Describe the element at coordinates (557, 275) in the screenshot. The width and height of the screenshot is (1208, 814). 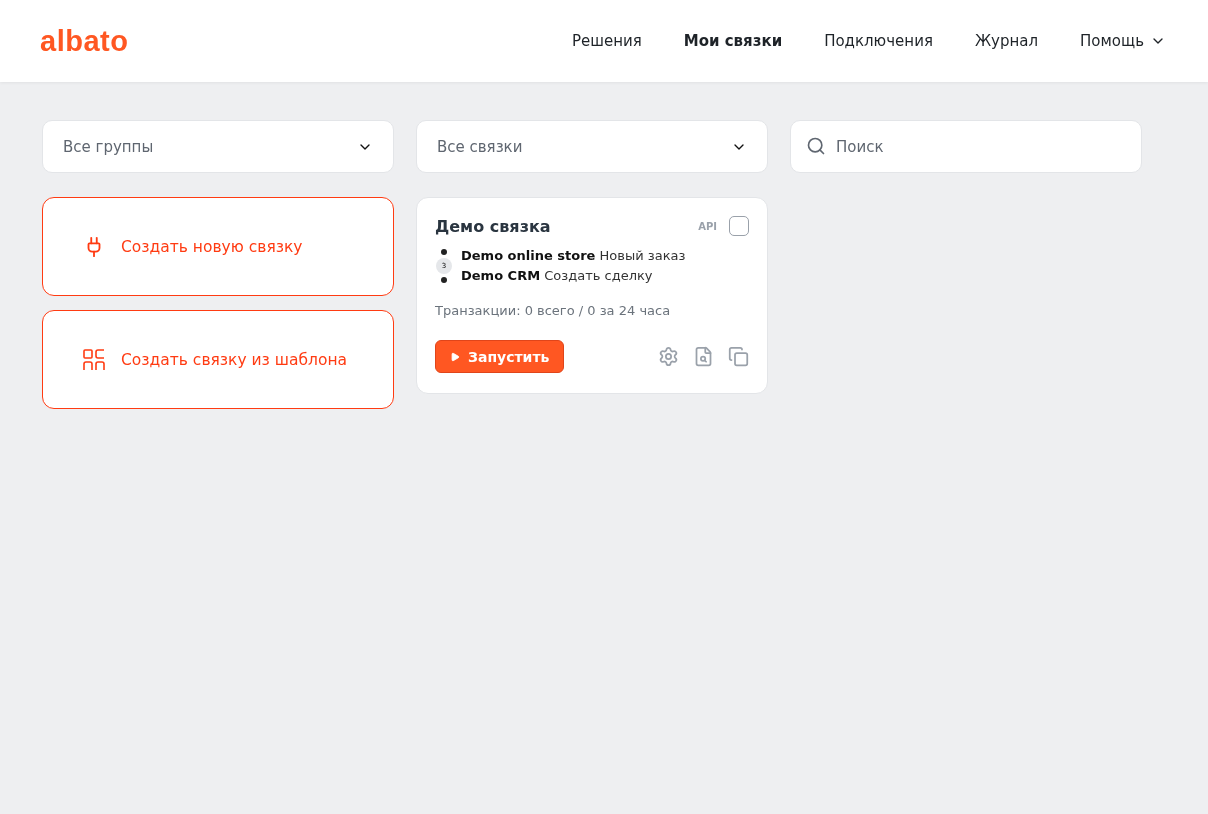
I see `step-text: Demo CRM Создать сделку` at that location.